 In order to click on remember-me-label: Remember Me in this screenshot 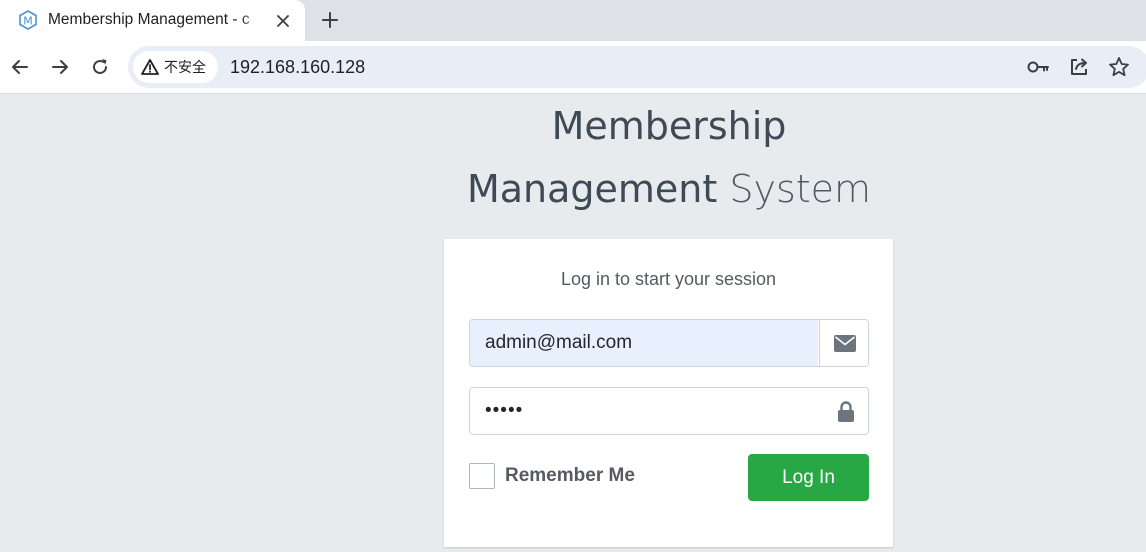, I will do `click(570, 476)`.